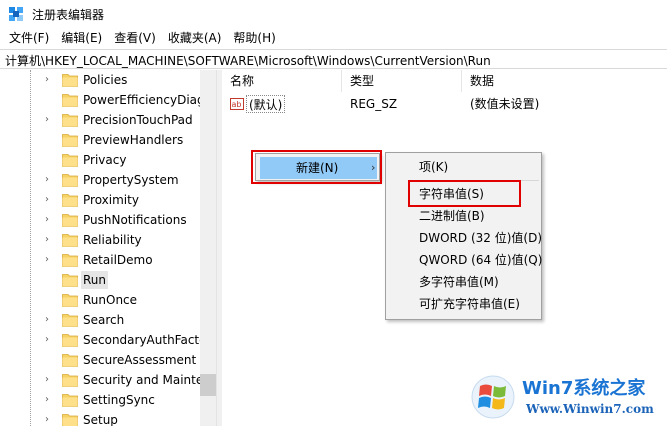 The height and width of the screenshot is (426, 667). What do you see at coordinates (111, 200) in the screenshot?
I see `tree-item-label: Proximity` at bounding box center [111, 200].